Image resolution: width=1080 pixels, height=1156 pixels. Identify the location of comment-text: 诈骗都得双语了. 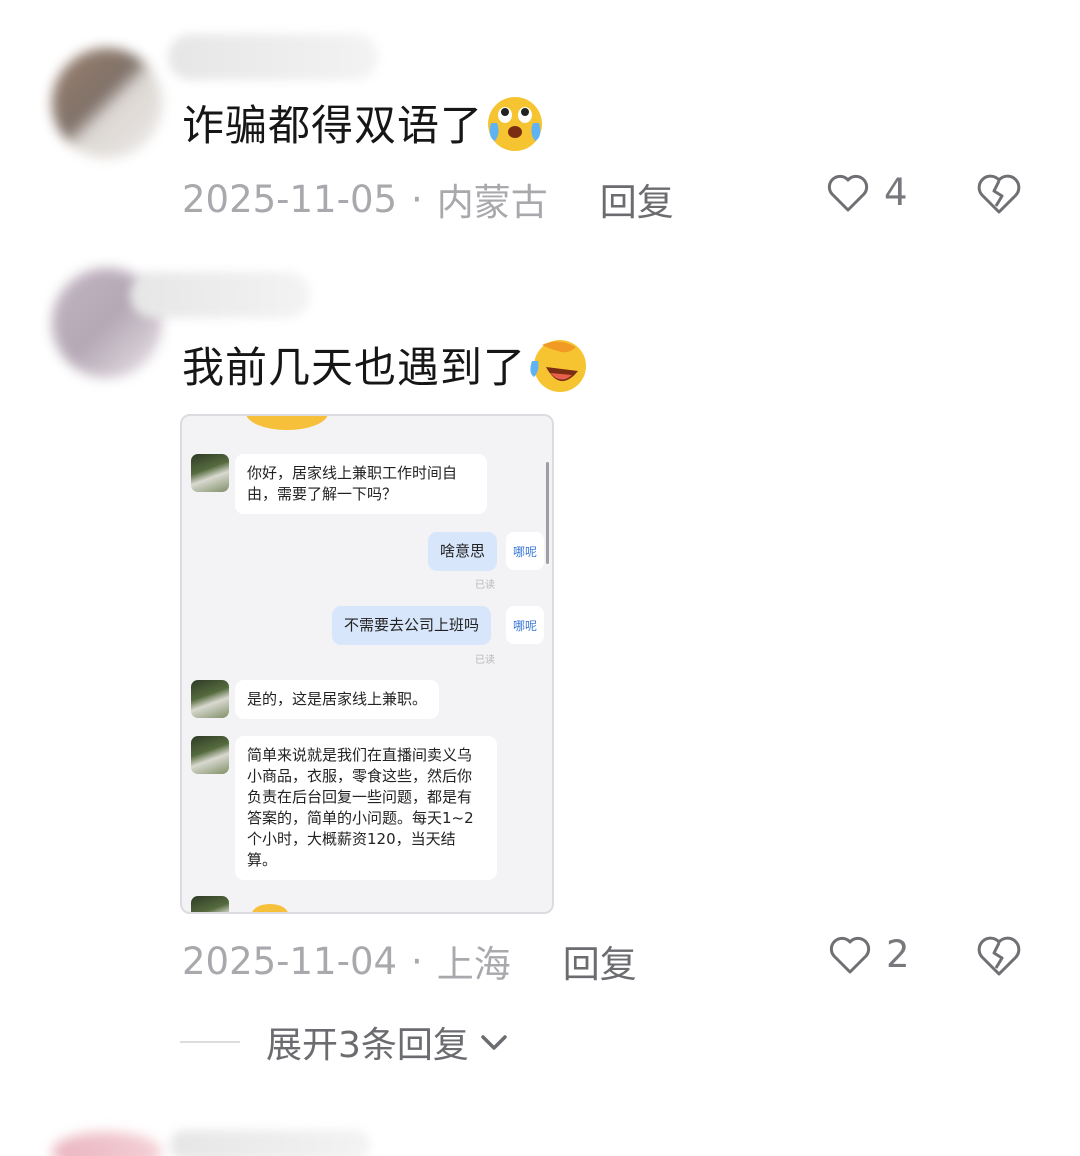
(333, 125).